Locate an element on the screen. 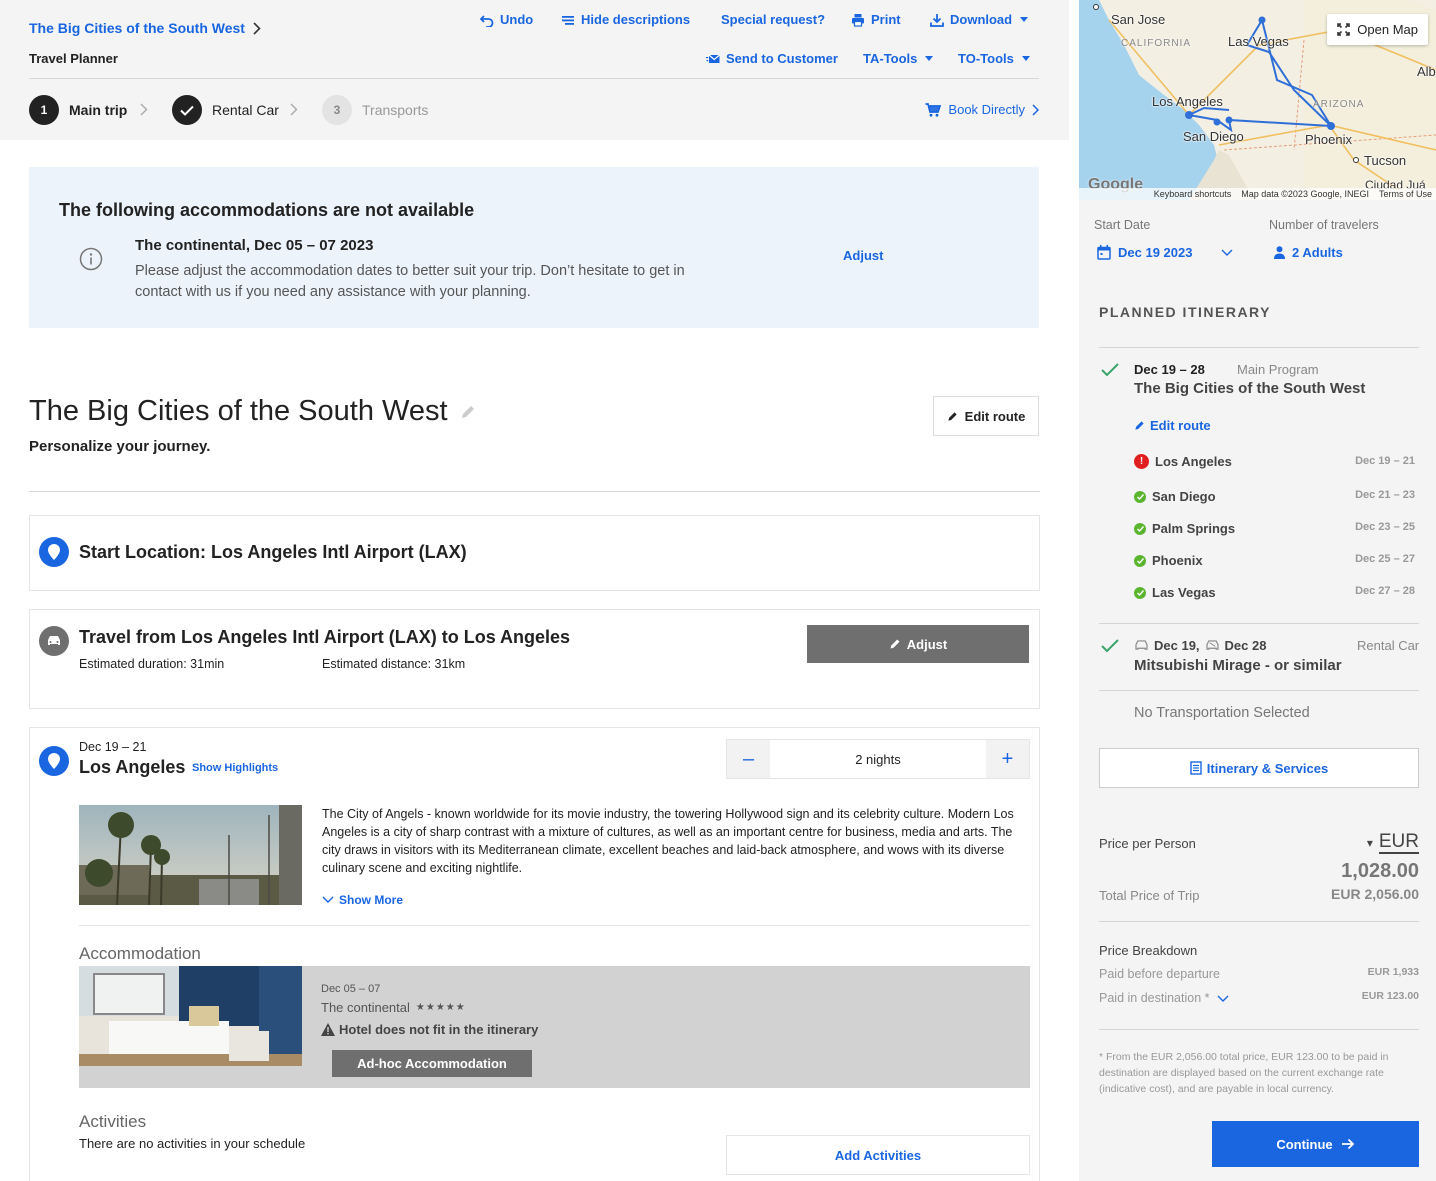  book-directly-link: Book Directly is located at coordinates (982, 109).